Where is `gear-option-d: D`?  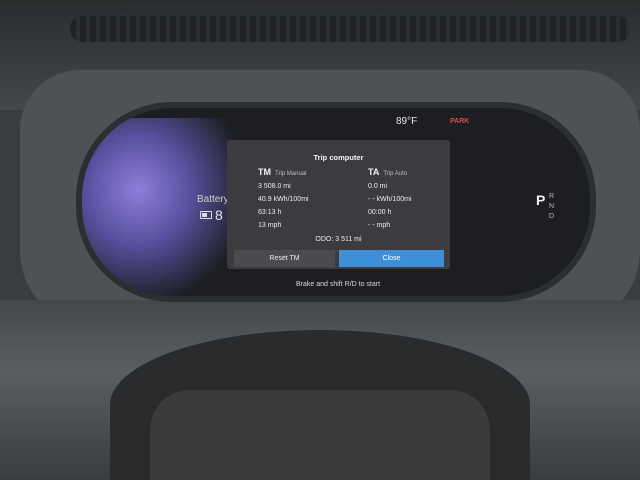 gear-option-d: D is located at coordinates (552, 216).